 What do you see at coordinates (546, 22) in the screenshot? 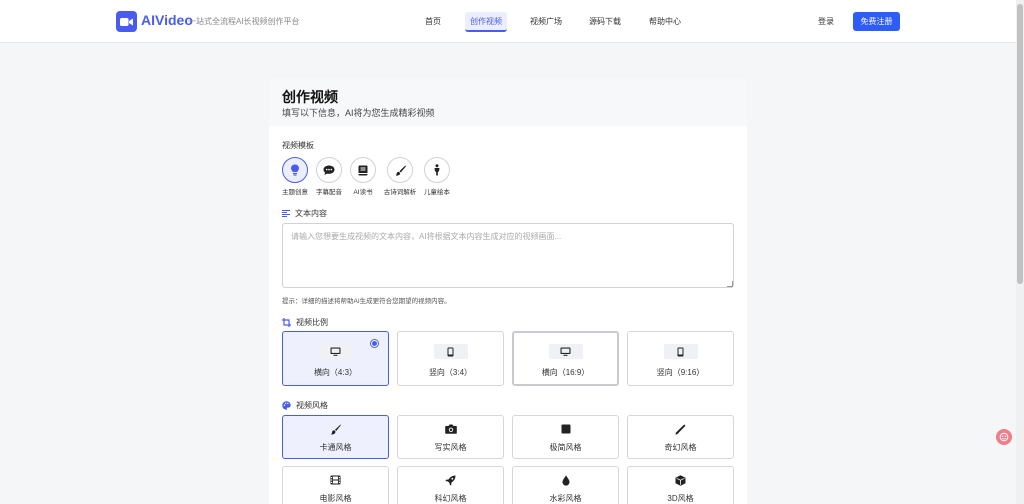
I see `nav-video-square: 视频广场` at bounding box center [546, 22].